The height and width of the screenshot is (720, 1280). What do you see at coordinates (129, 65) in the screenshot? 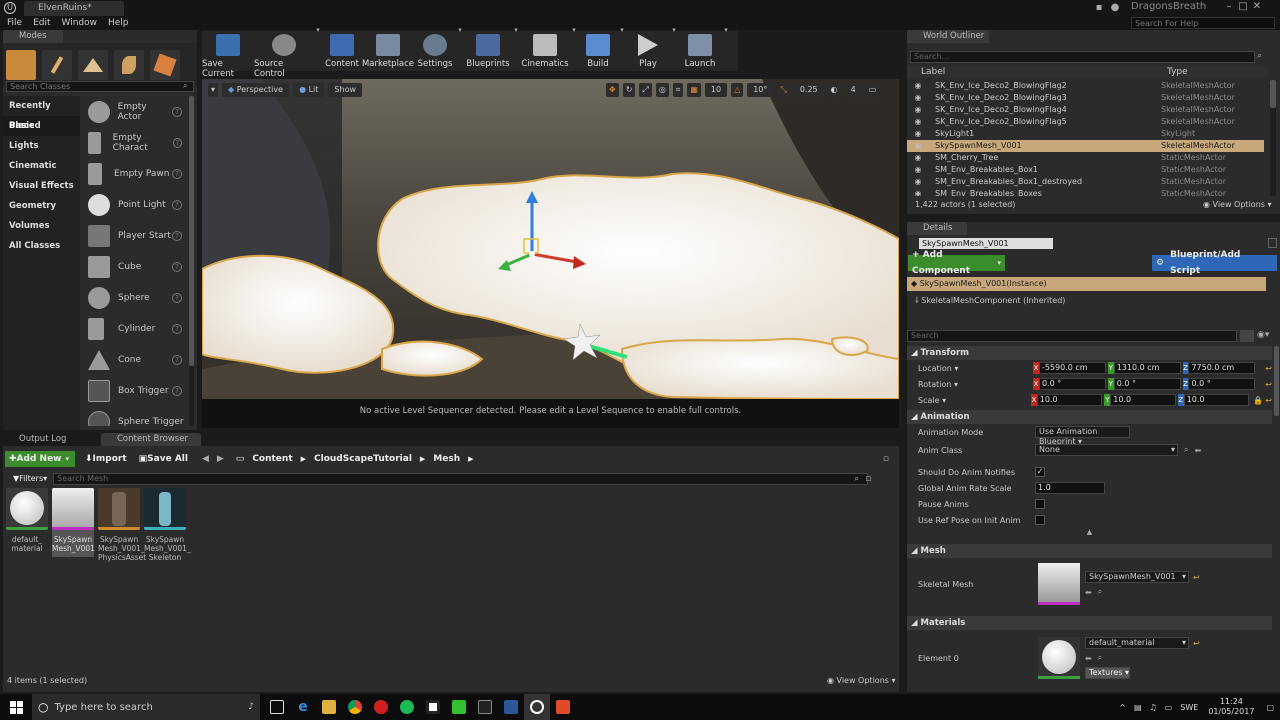
I see `foliage-mode-icon` at bounding box center [129, 65].